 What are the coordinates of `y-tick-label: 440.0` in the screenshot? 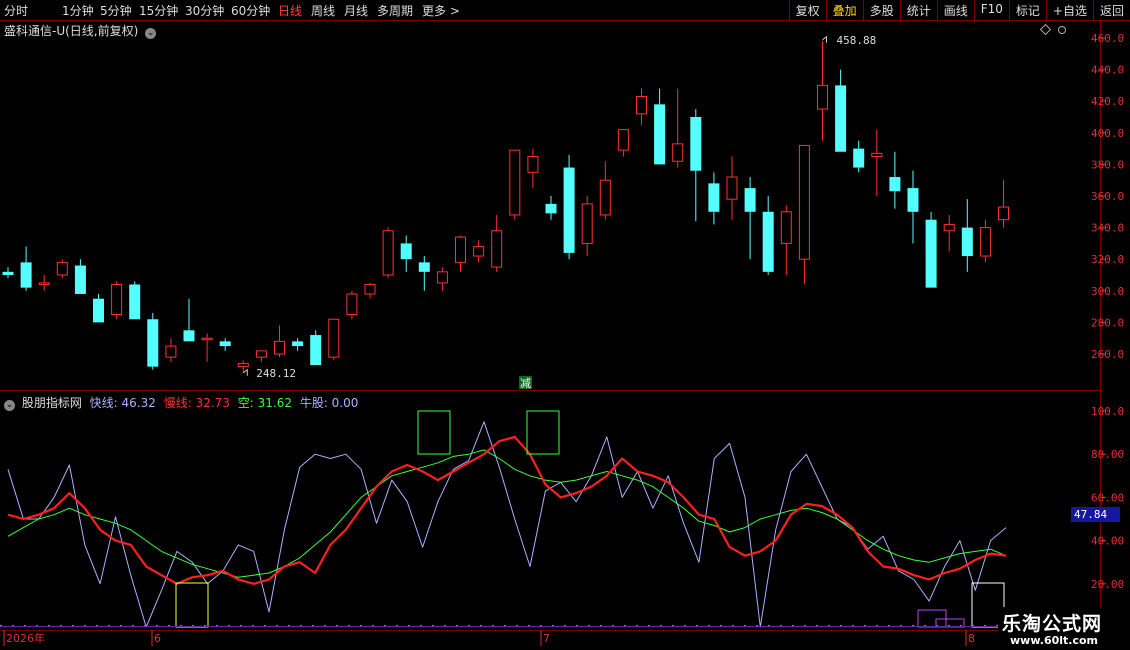 It's located at (1107, 70).